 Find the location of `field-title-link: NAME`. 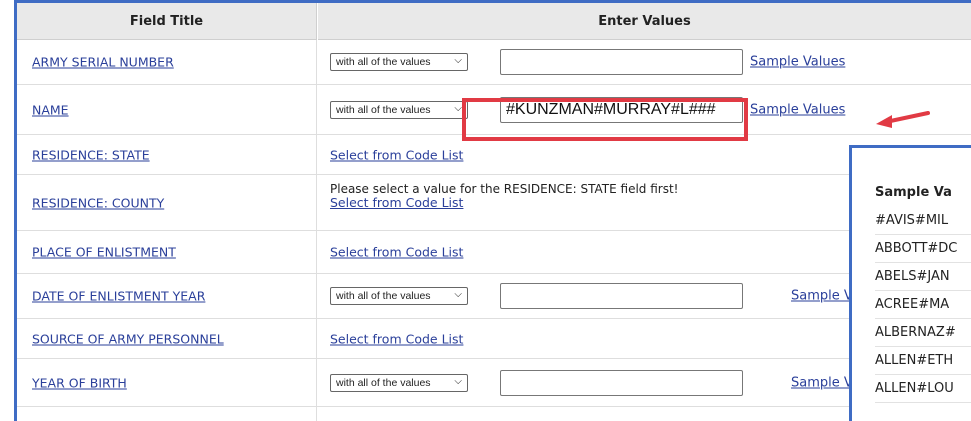

field-title-link: NAME is located at coordinates (50, 109).